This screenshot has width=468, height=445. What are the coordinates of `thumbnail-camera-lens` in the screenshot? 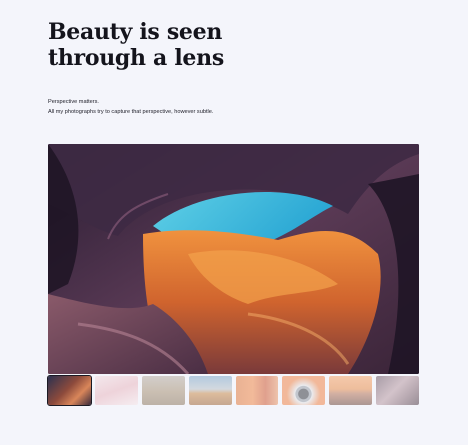 It's located at (304, 390).